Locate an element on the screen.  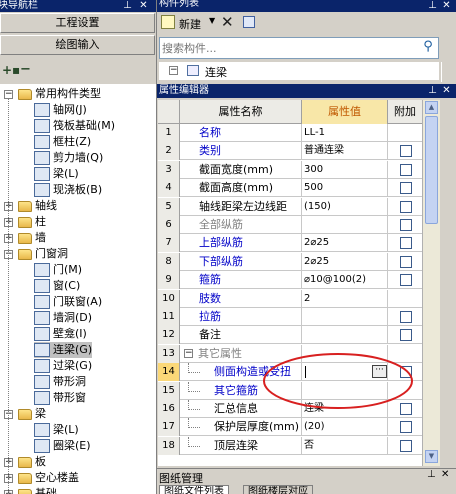
tree-item: 基础 is located at coordinates (37, 490).